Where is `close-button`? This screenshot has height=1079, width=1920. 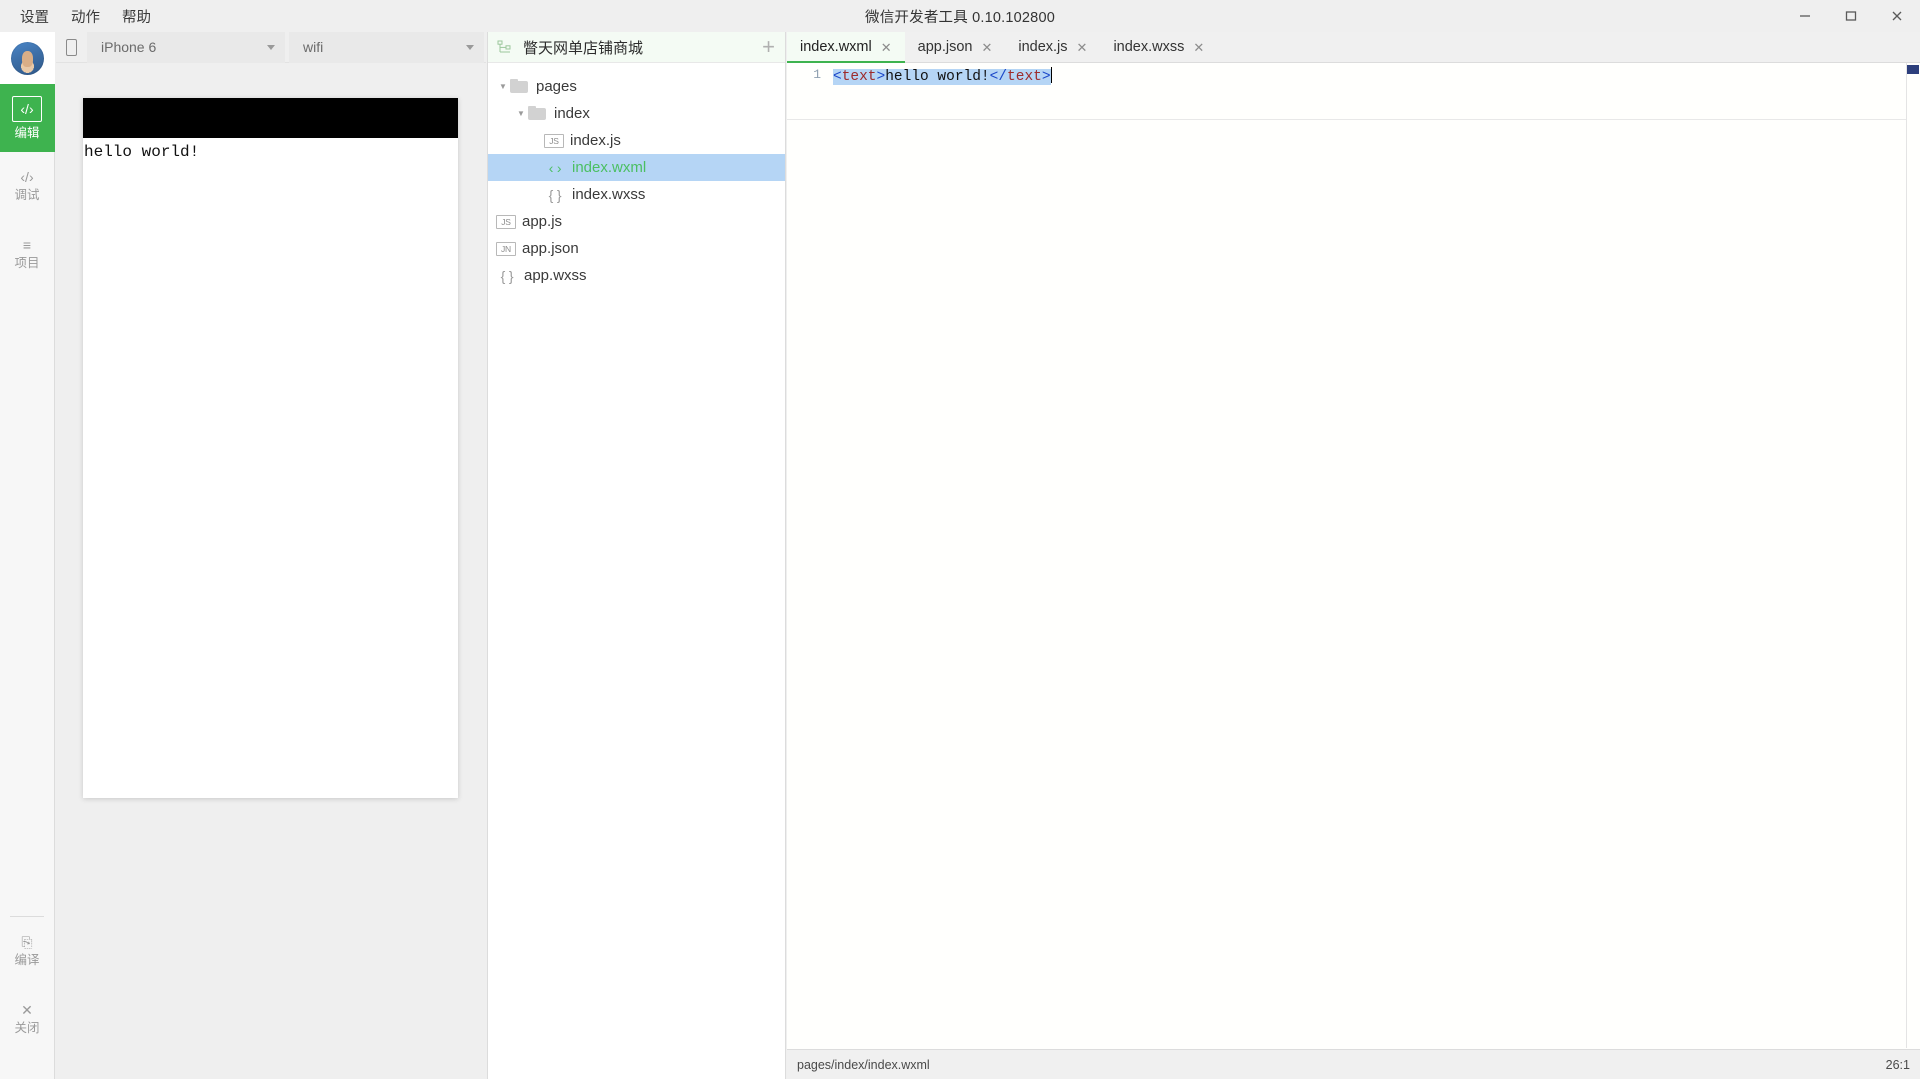
close-button is located at coordinates (1897, 16).